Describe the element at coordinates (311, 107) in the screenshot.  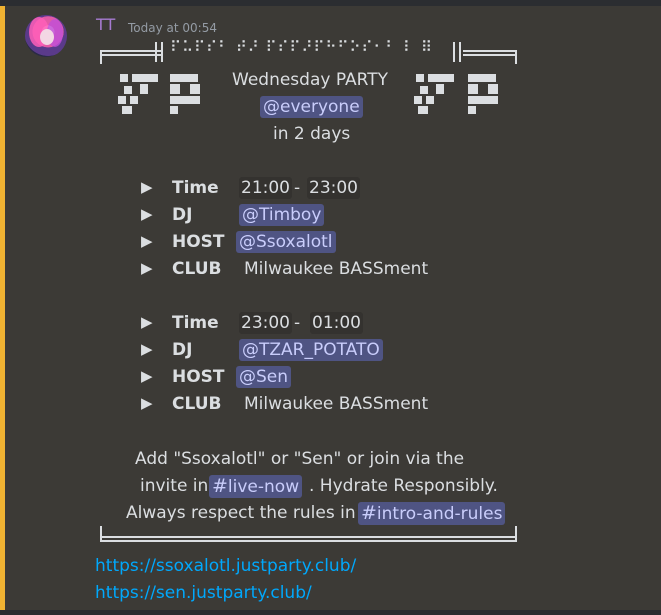
I see `mention-everyone: @everyone` at that location.